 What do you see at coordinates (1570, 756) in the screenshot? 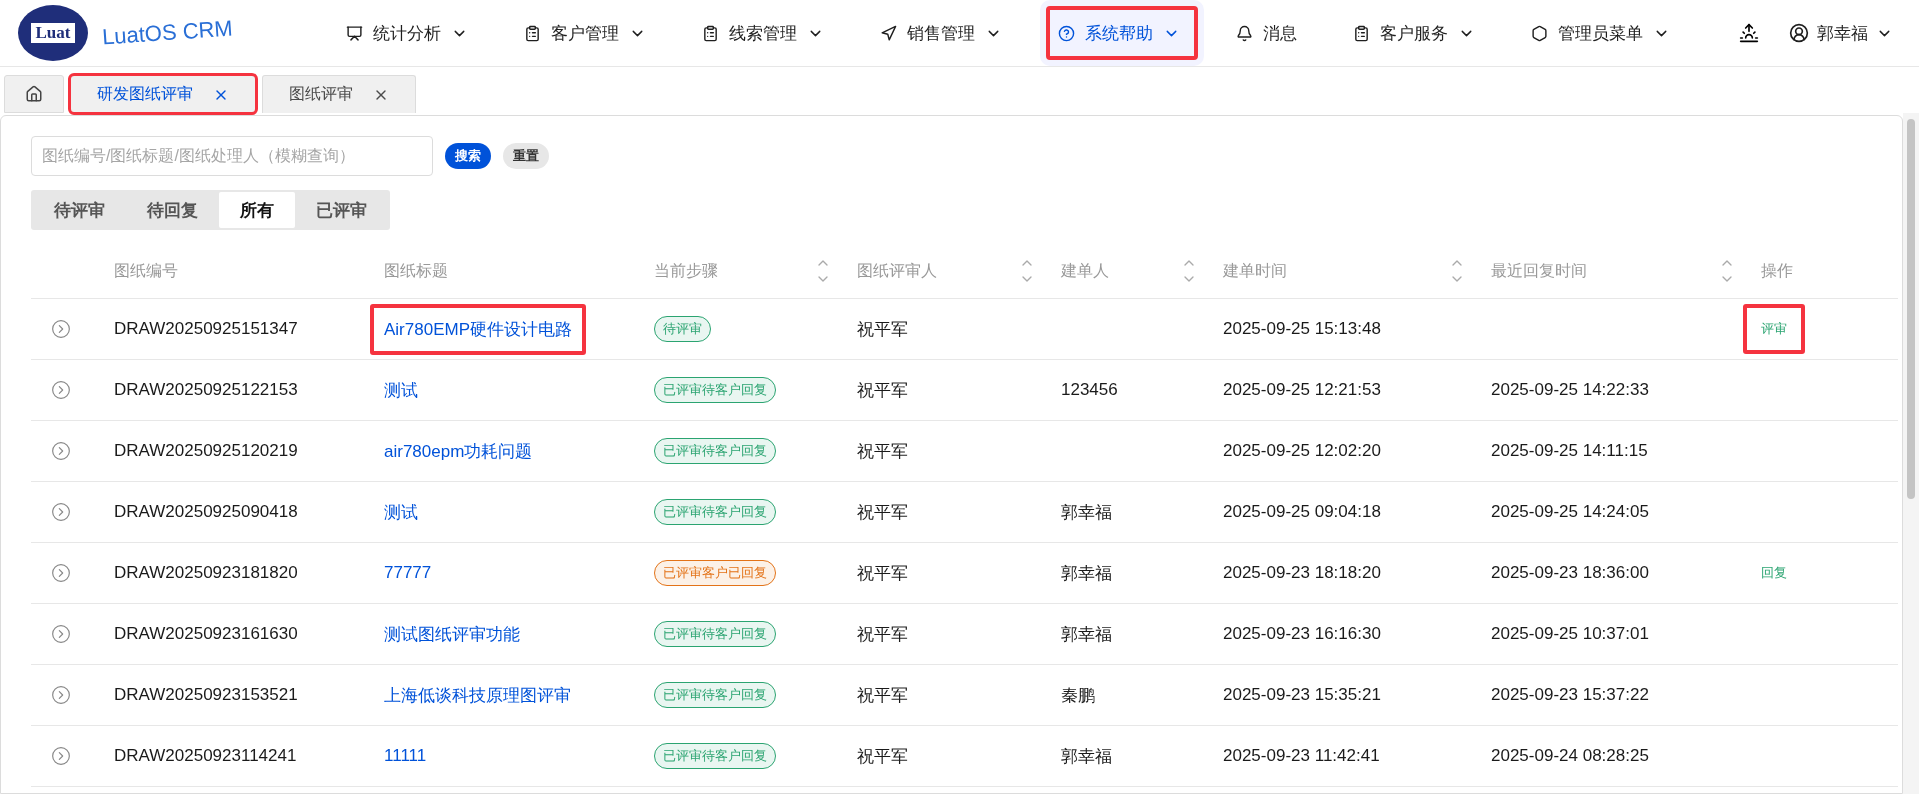
I see `table-cell-text: 2025-09-24 08:28:25` at bounding box center [1570, 756].